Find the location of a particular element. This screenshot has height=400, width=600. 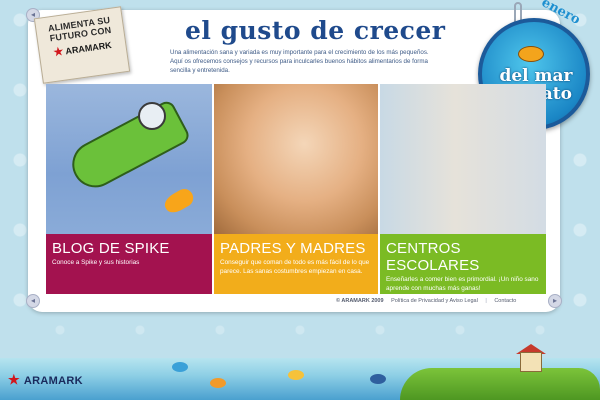

schoolgirl-photo is located at coordinates (463, 159).